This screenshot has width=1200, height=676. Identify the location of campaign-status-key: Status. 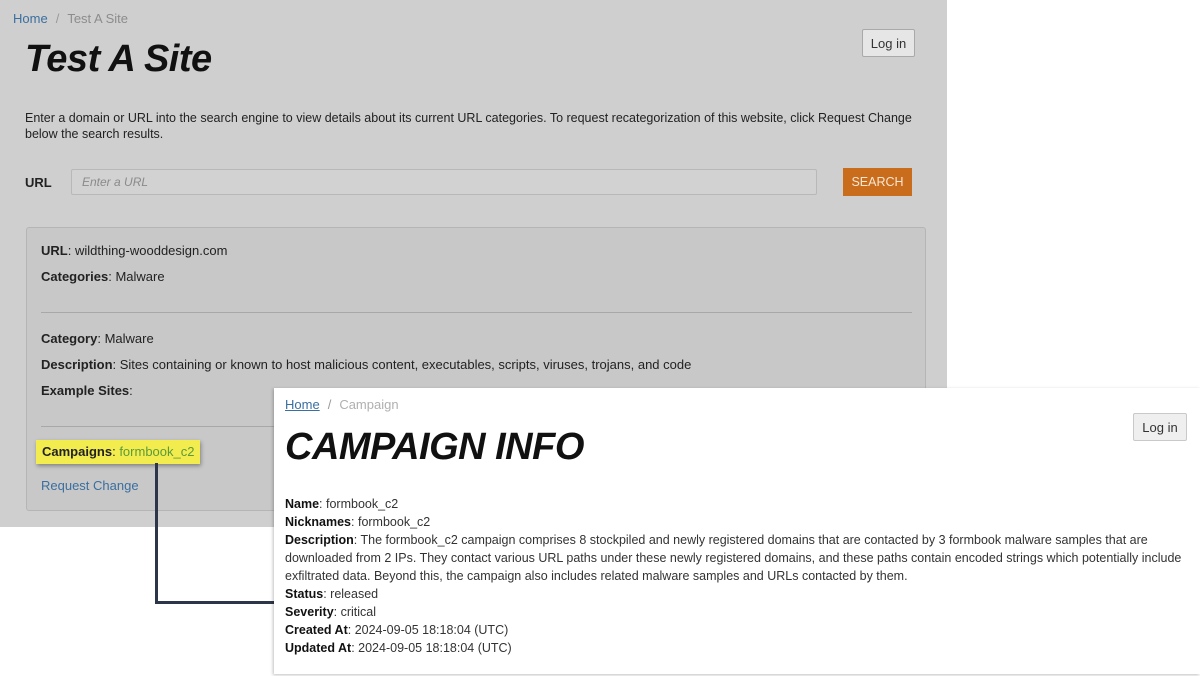
(304, 594).